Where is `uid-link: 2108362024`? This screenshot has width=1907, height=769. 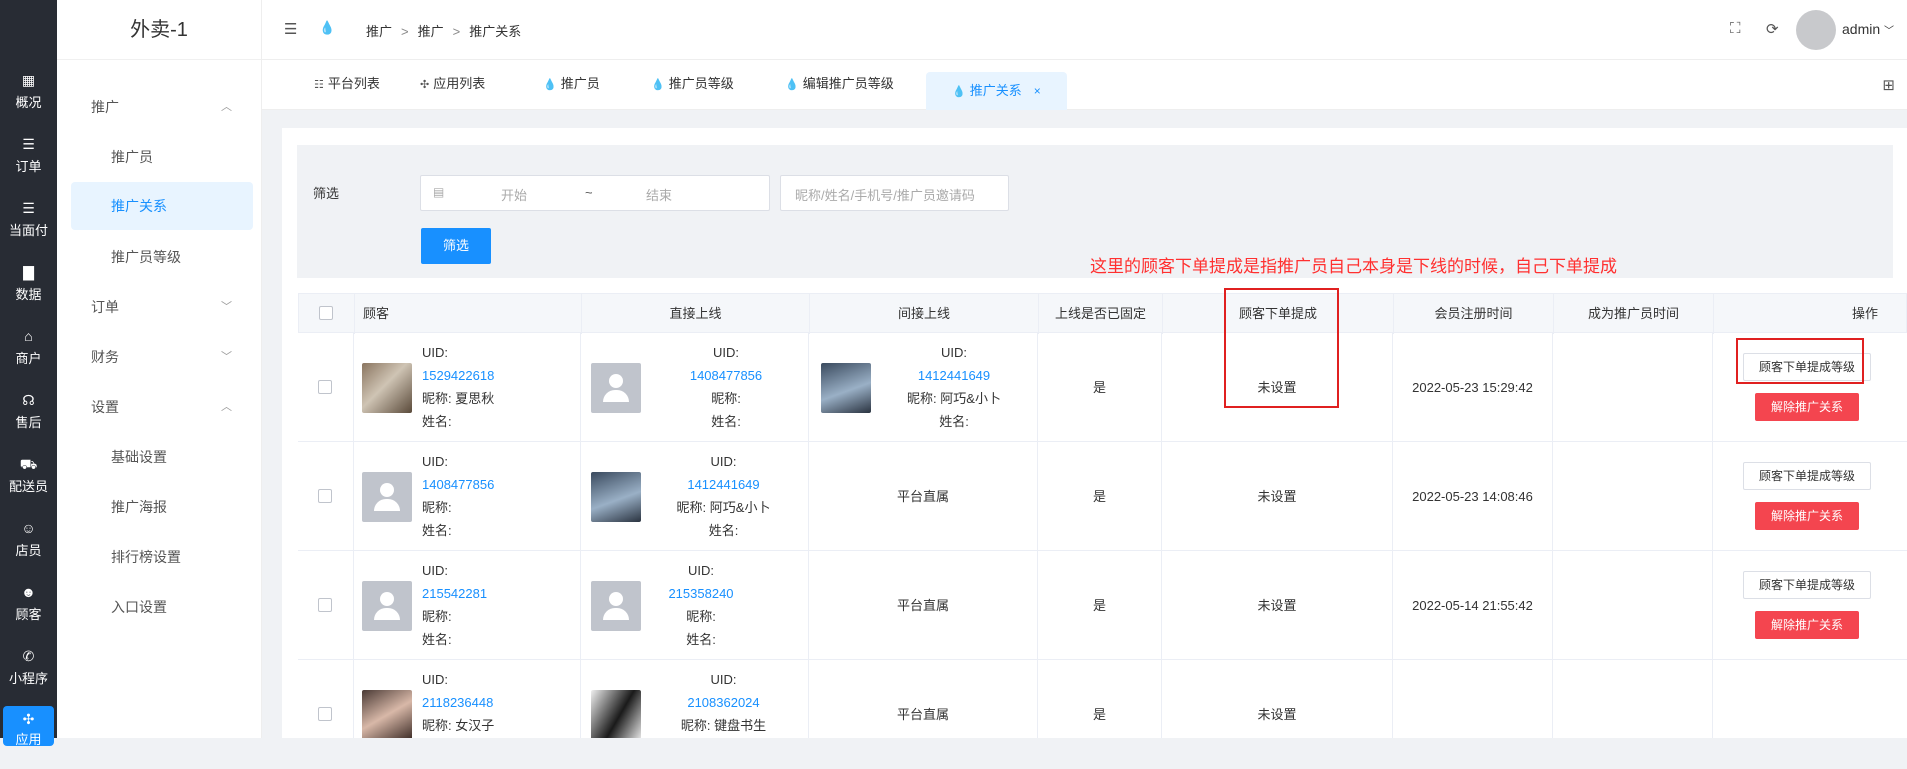
uid-link: 2108362024 is located at coordinates (723, 702).